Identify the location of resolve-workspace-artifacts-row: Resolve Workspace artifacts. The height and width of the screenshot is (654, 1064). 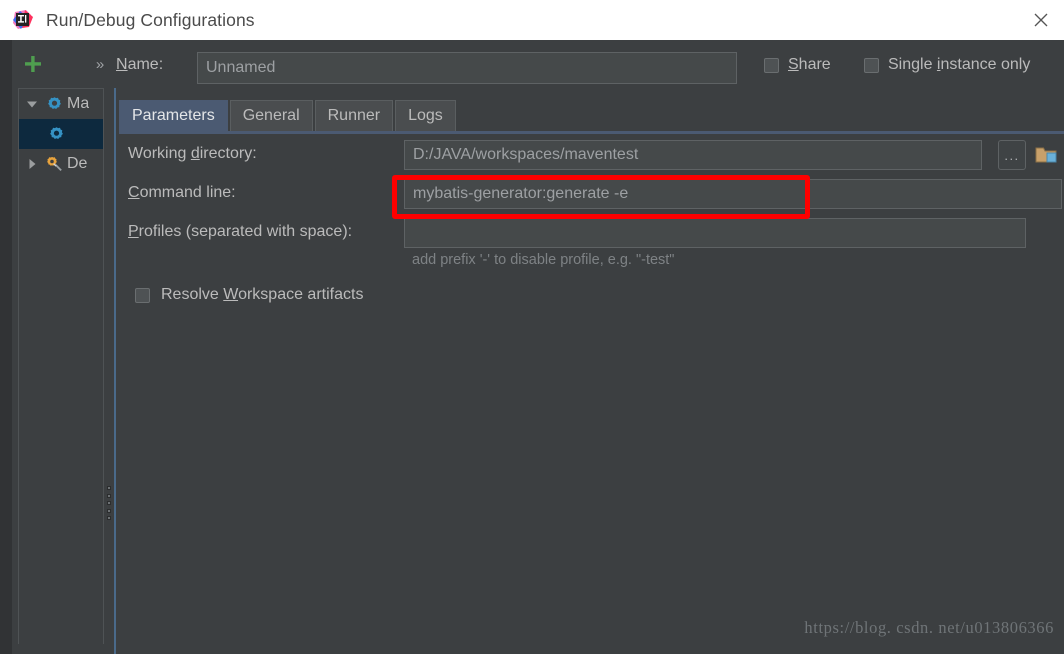
(249, 295).